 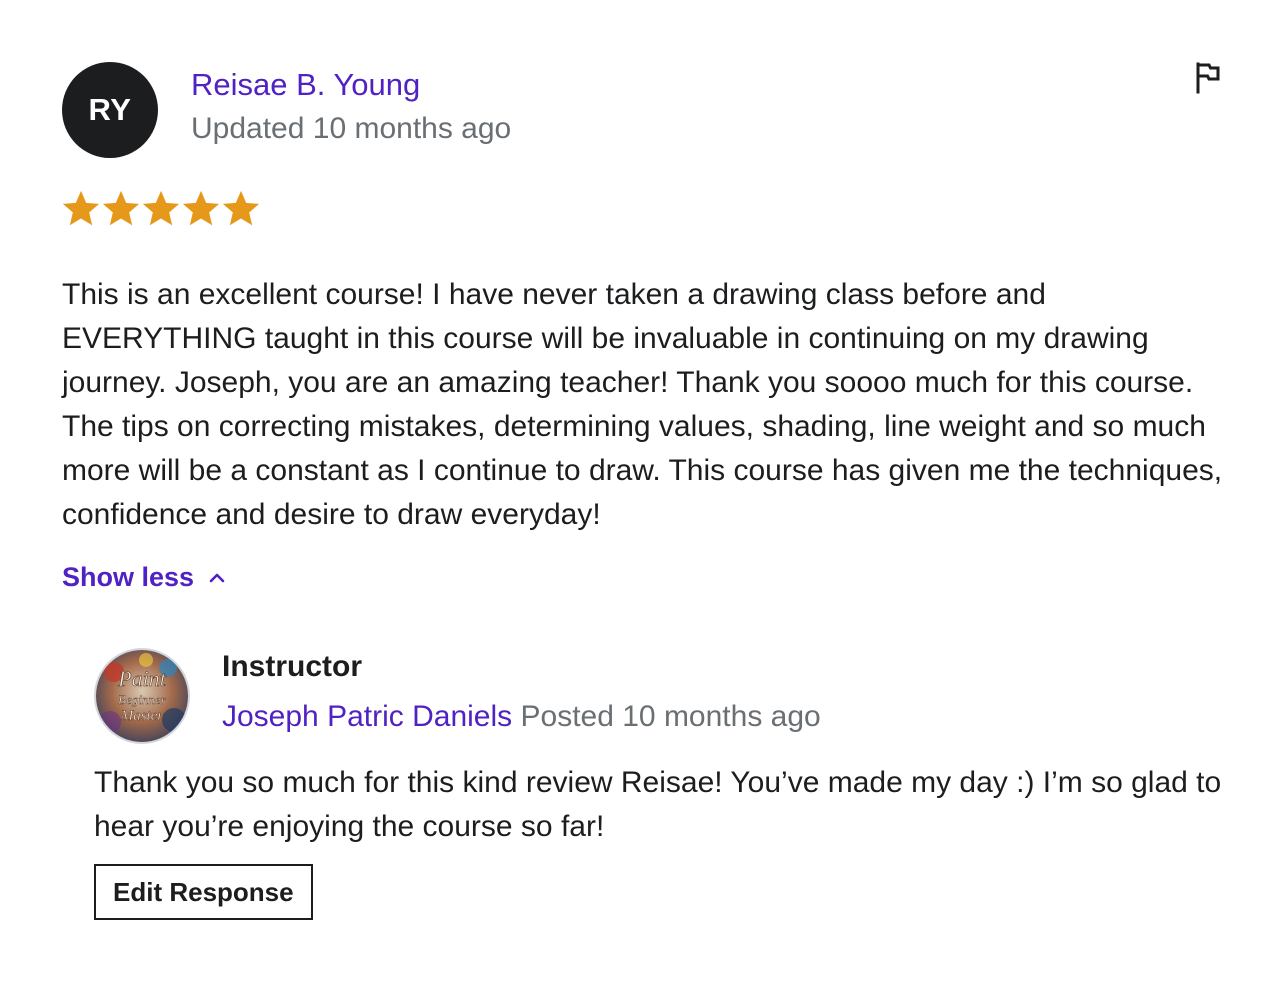 What do you see at coordinates (670, 716) in the screenshot?
I see `response-posted-time: Posted 10 months ago` at bounding box center [670, 716].